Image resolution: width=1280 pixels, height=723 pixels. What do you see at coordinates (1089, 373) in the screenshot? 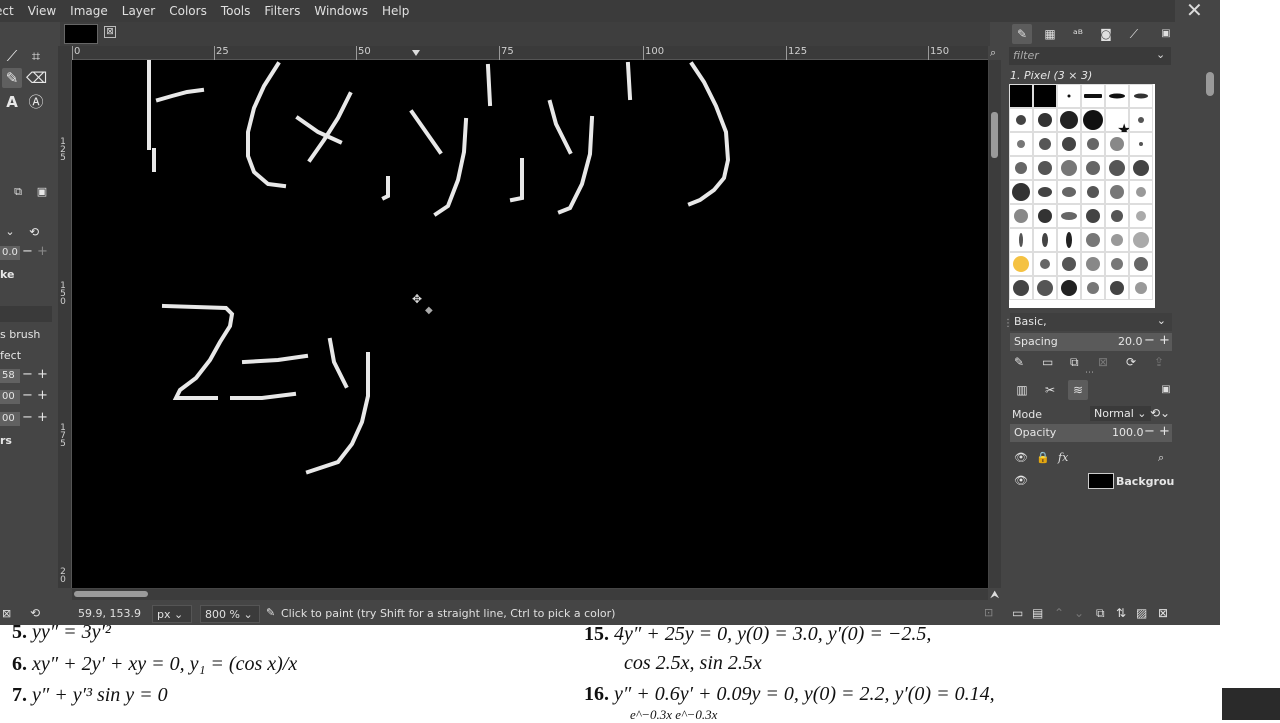
I see `resize-handle-icon: ⋯` at bounding box center [1089, 373].